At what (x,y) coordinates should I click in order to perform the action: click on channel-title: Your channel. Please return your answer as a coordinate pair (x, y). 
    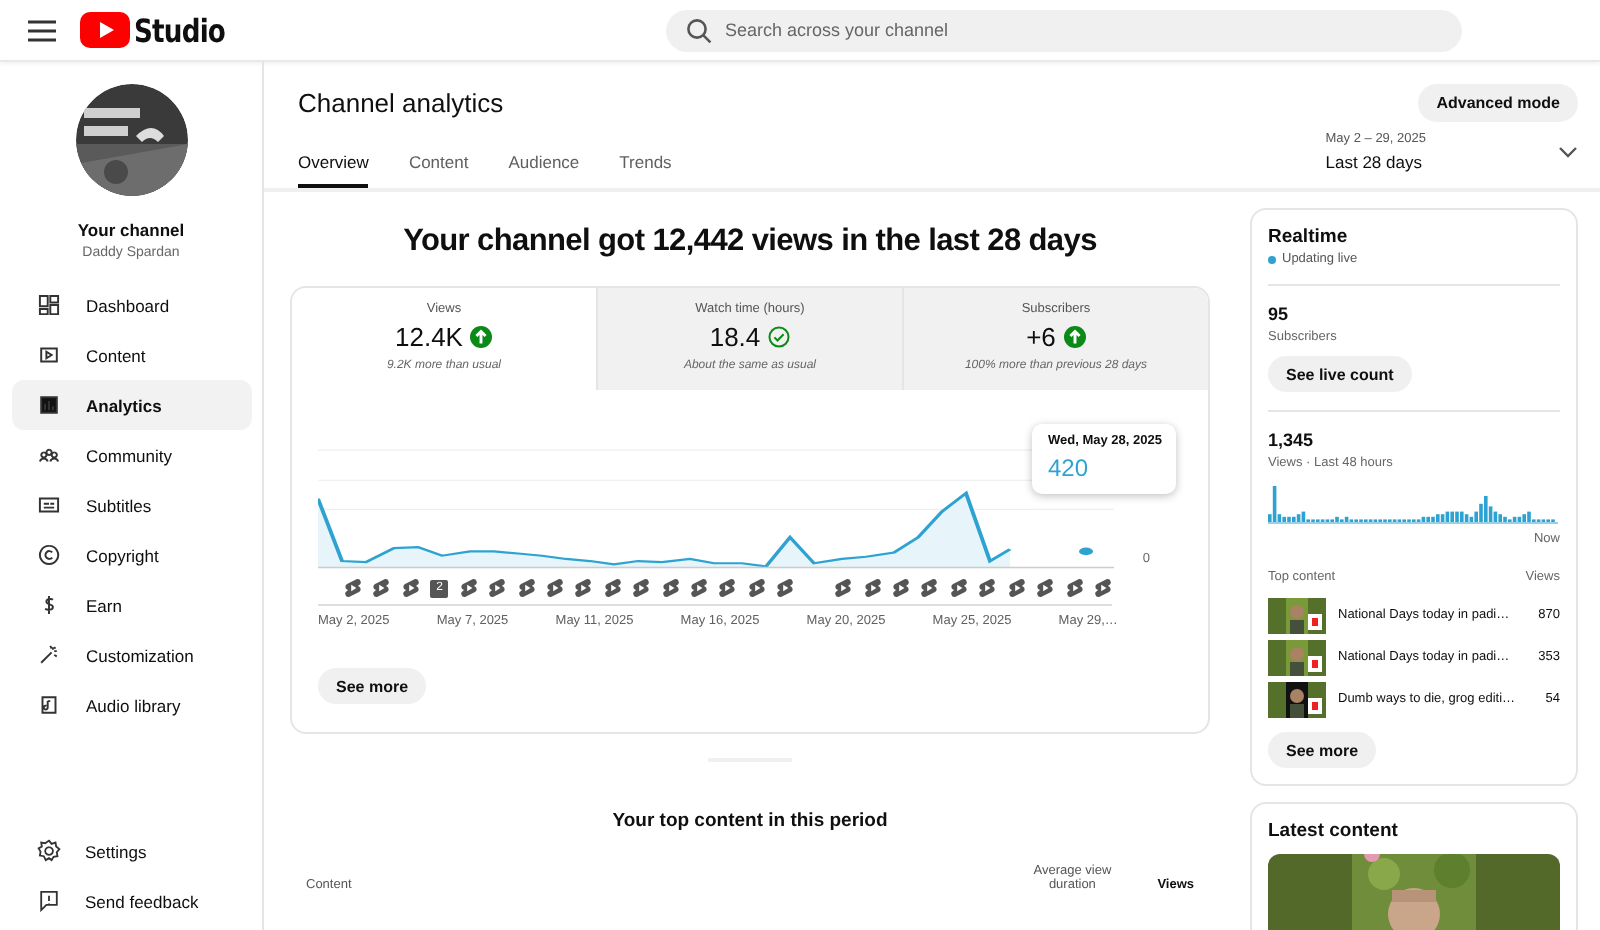
    Looking at the image, I should click on (131, 230).